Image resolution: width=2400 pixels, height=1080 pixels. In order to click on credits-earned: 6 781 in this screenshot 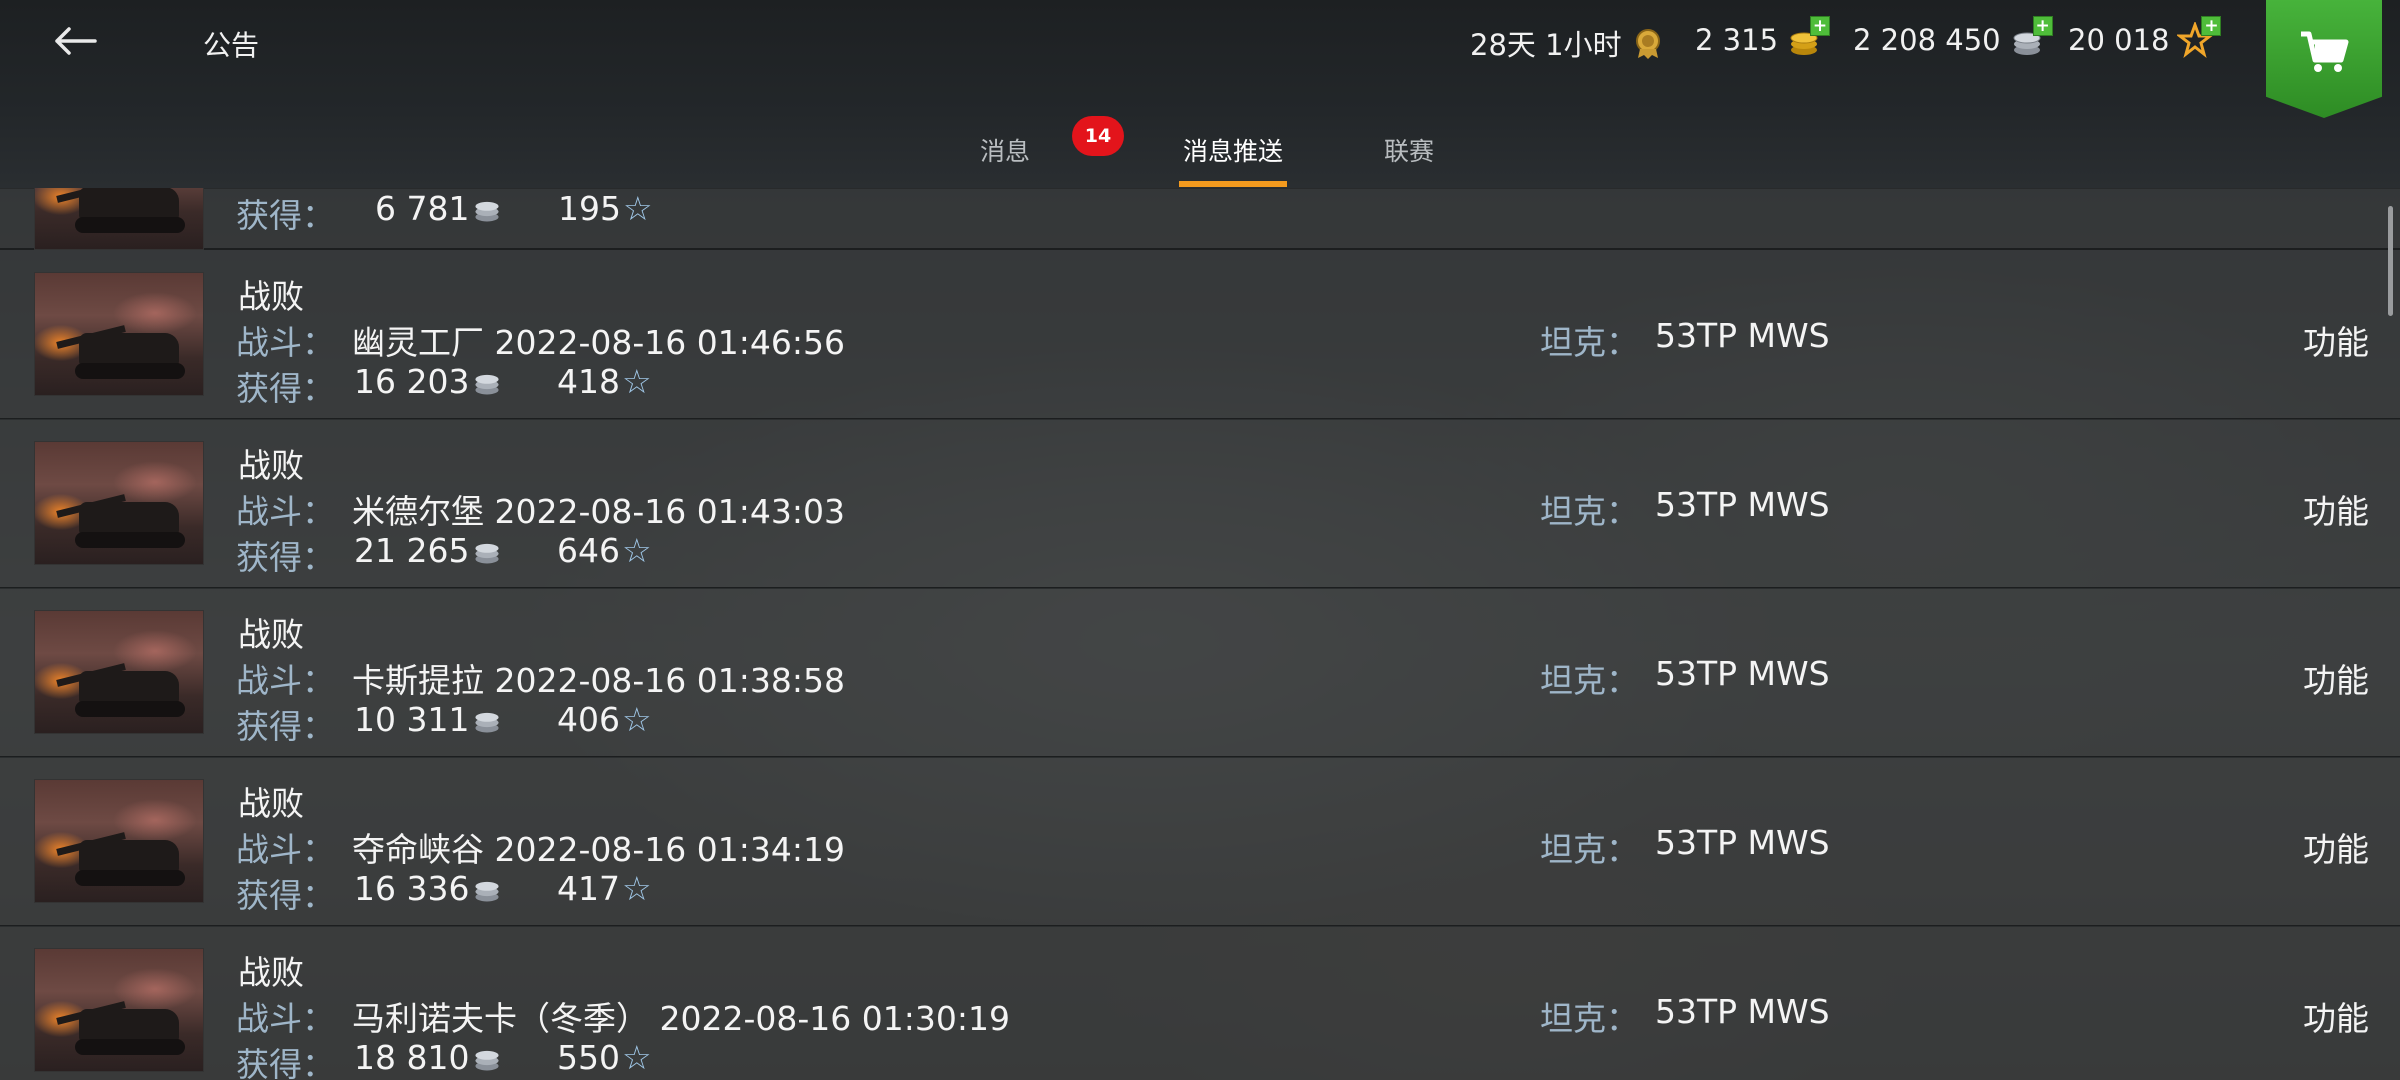, I will do `click(439, 208)`.